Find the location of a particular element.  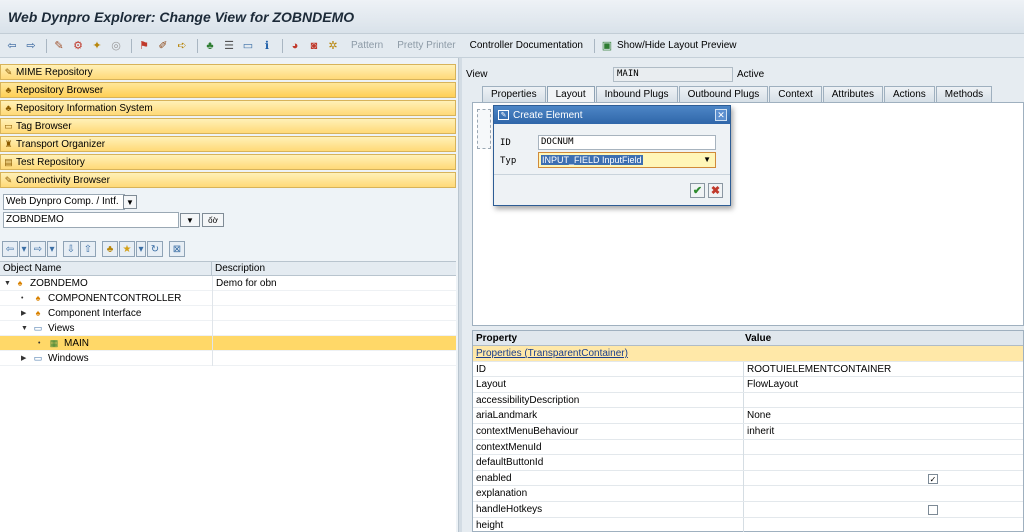

property-row: explanation is located at coordinates (748, 494).